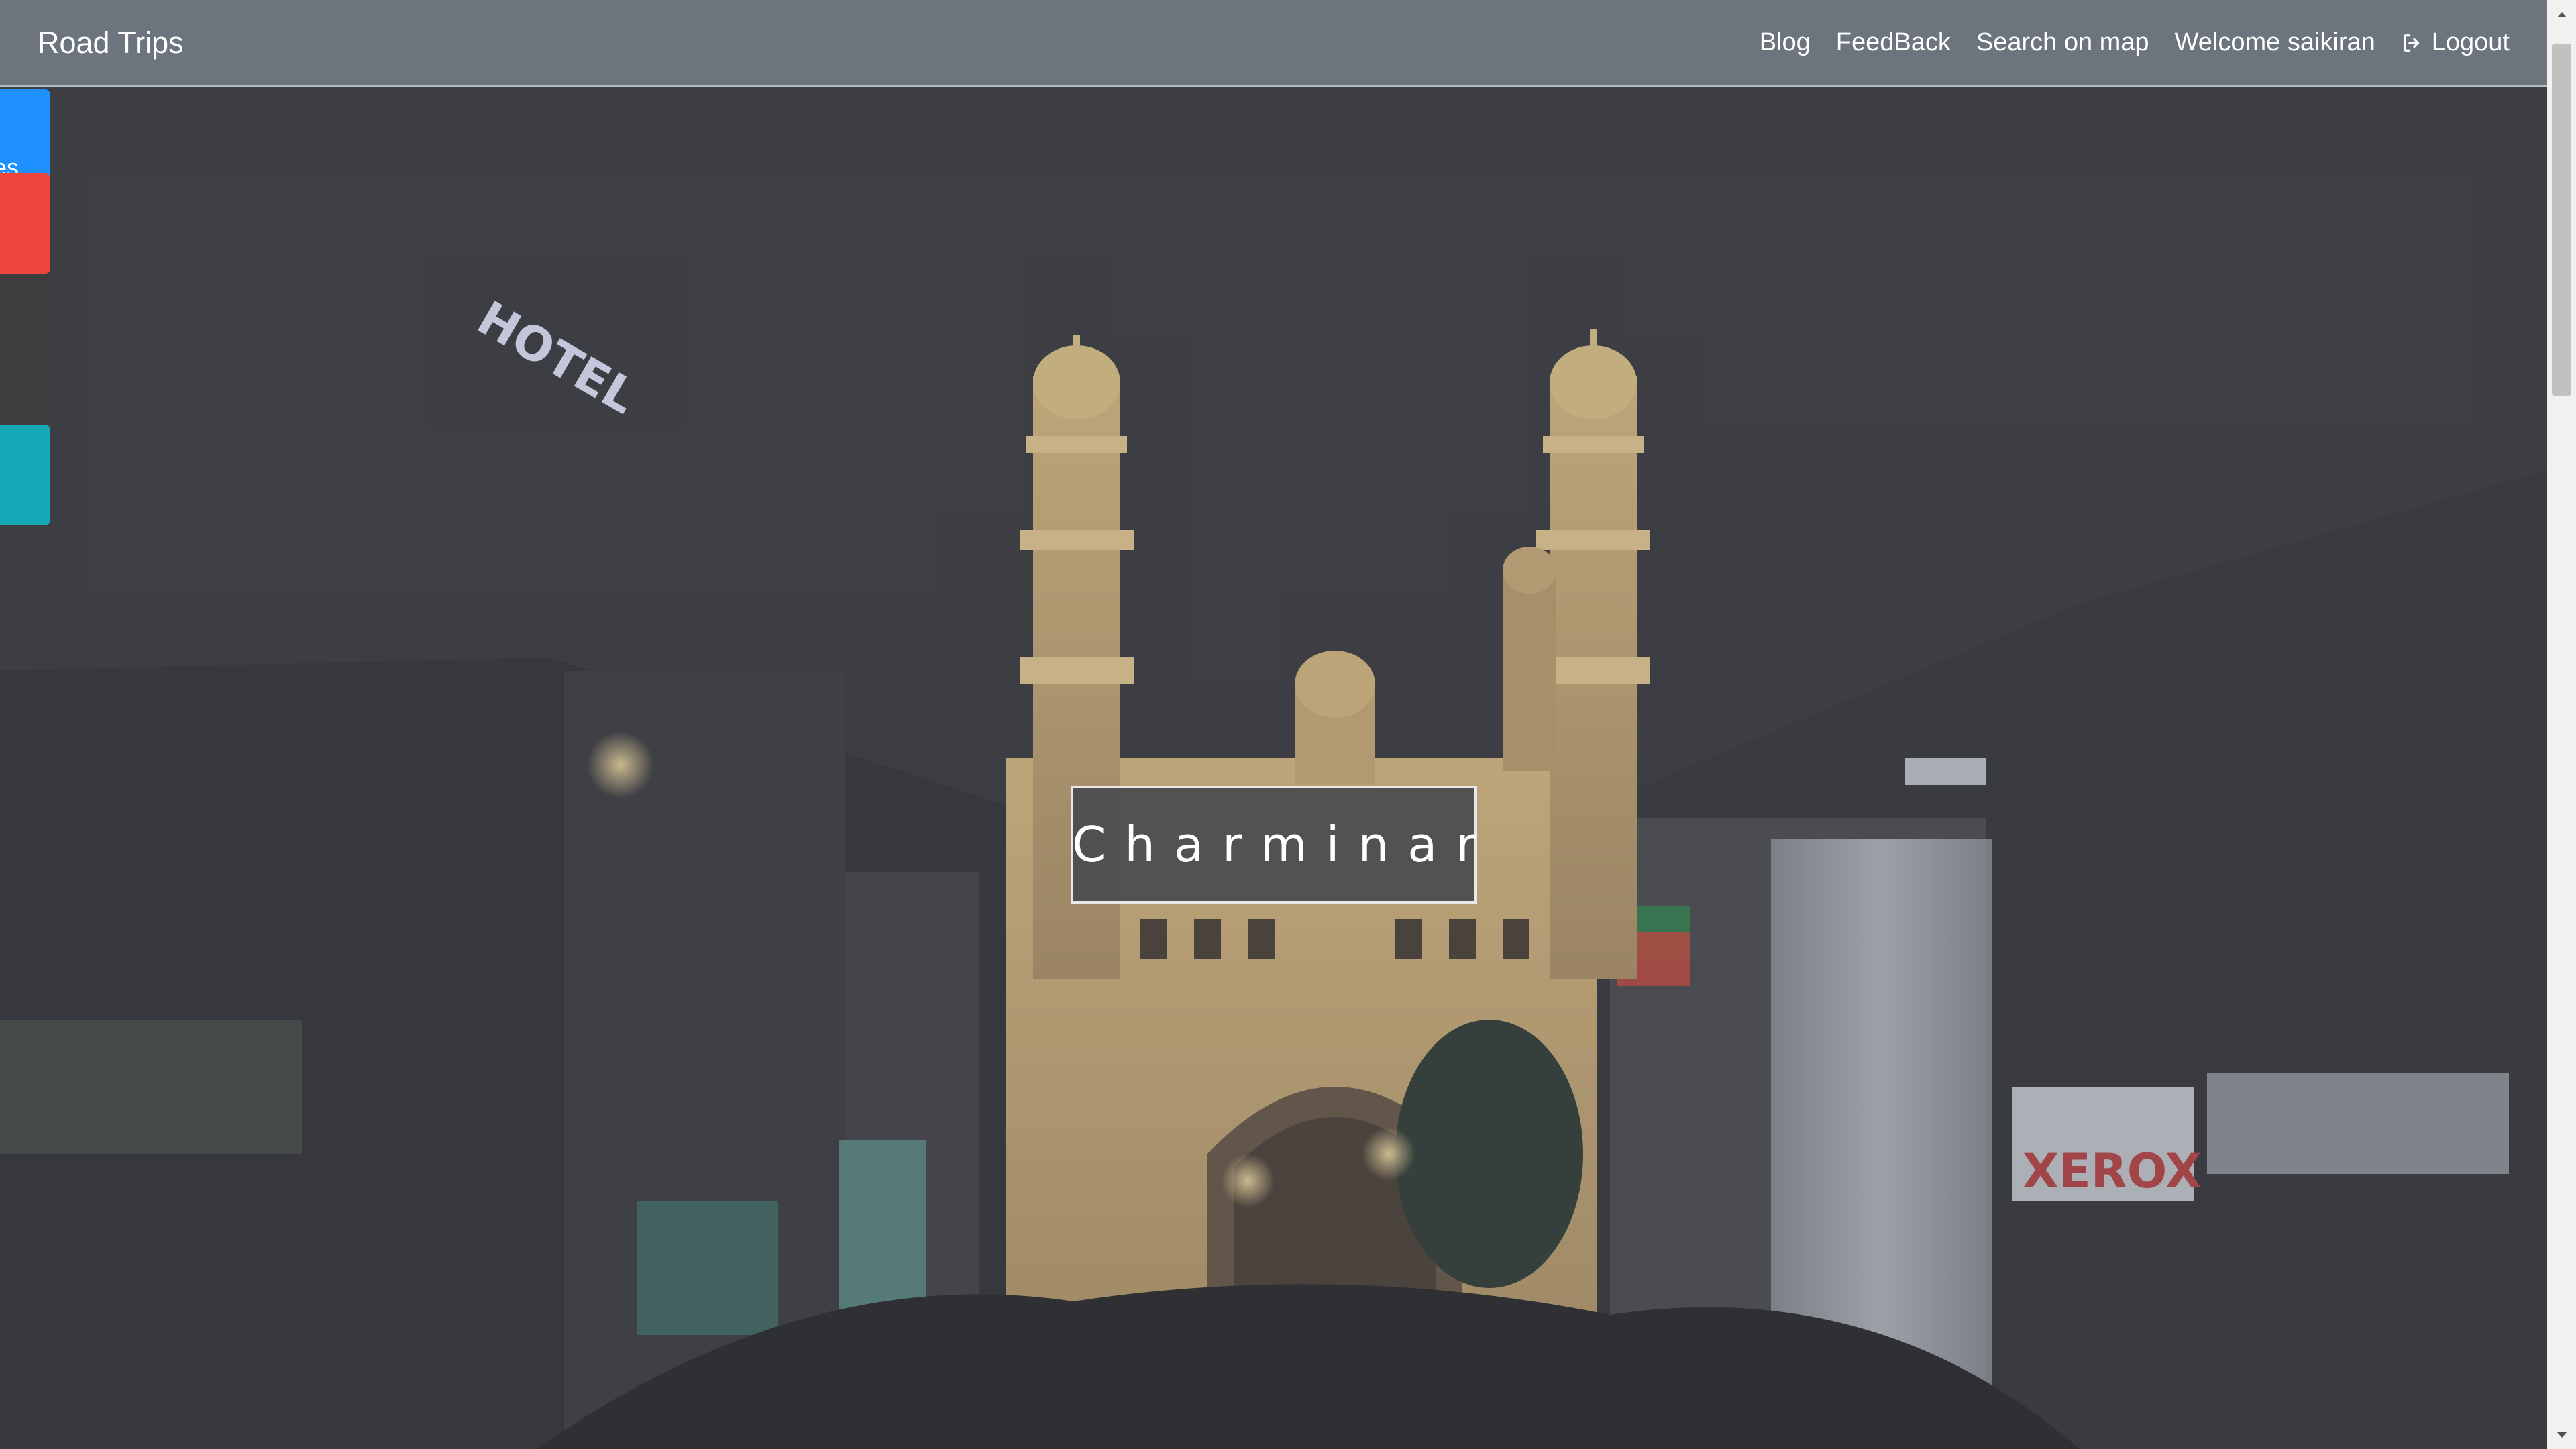 Image resolution: width=2576 pixels, height=1449 pixels. I want to click on svg-text: XEROX, so click(2112, 1171).